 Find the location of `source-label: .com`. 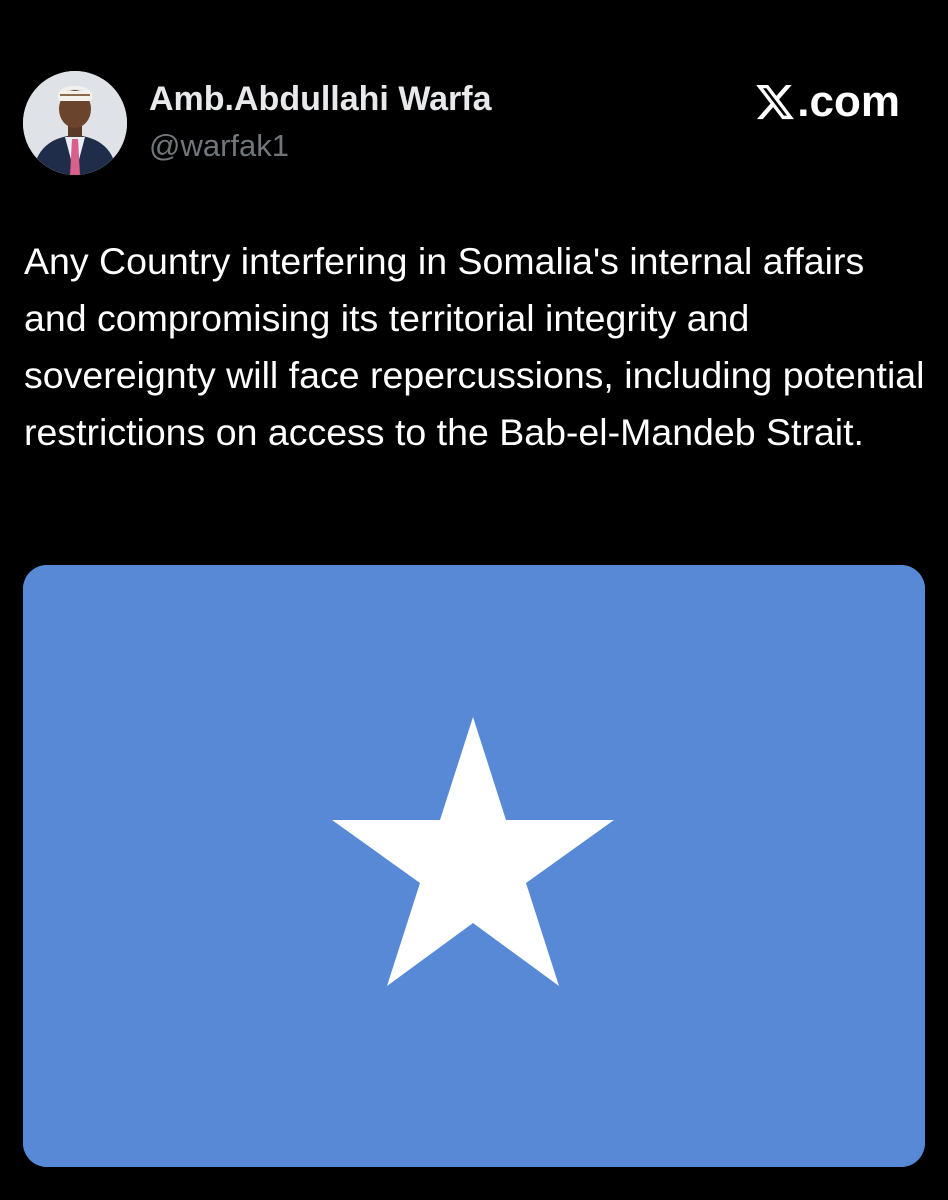

source-label: .com is located at coordinates (848, 101).